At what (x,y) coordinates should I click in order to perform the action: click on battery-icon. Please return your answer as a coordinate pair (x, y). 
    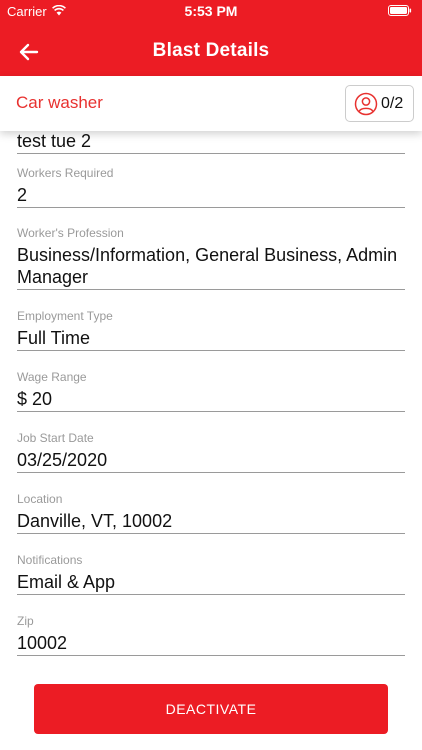
    Looking at the image, I should click on (400, 10).